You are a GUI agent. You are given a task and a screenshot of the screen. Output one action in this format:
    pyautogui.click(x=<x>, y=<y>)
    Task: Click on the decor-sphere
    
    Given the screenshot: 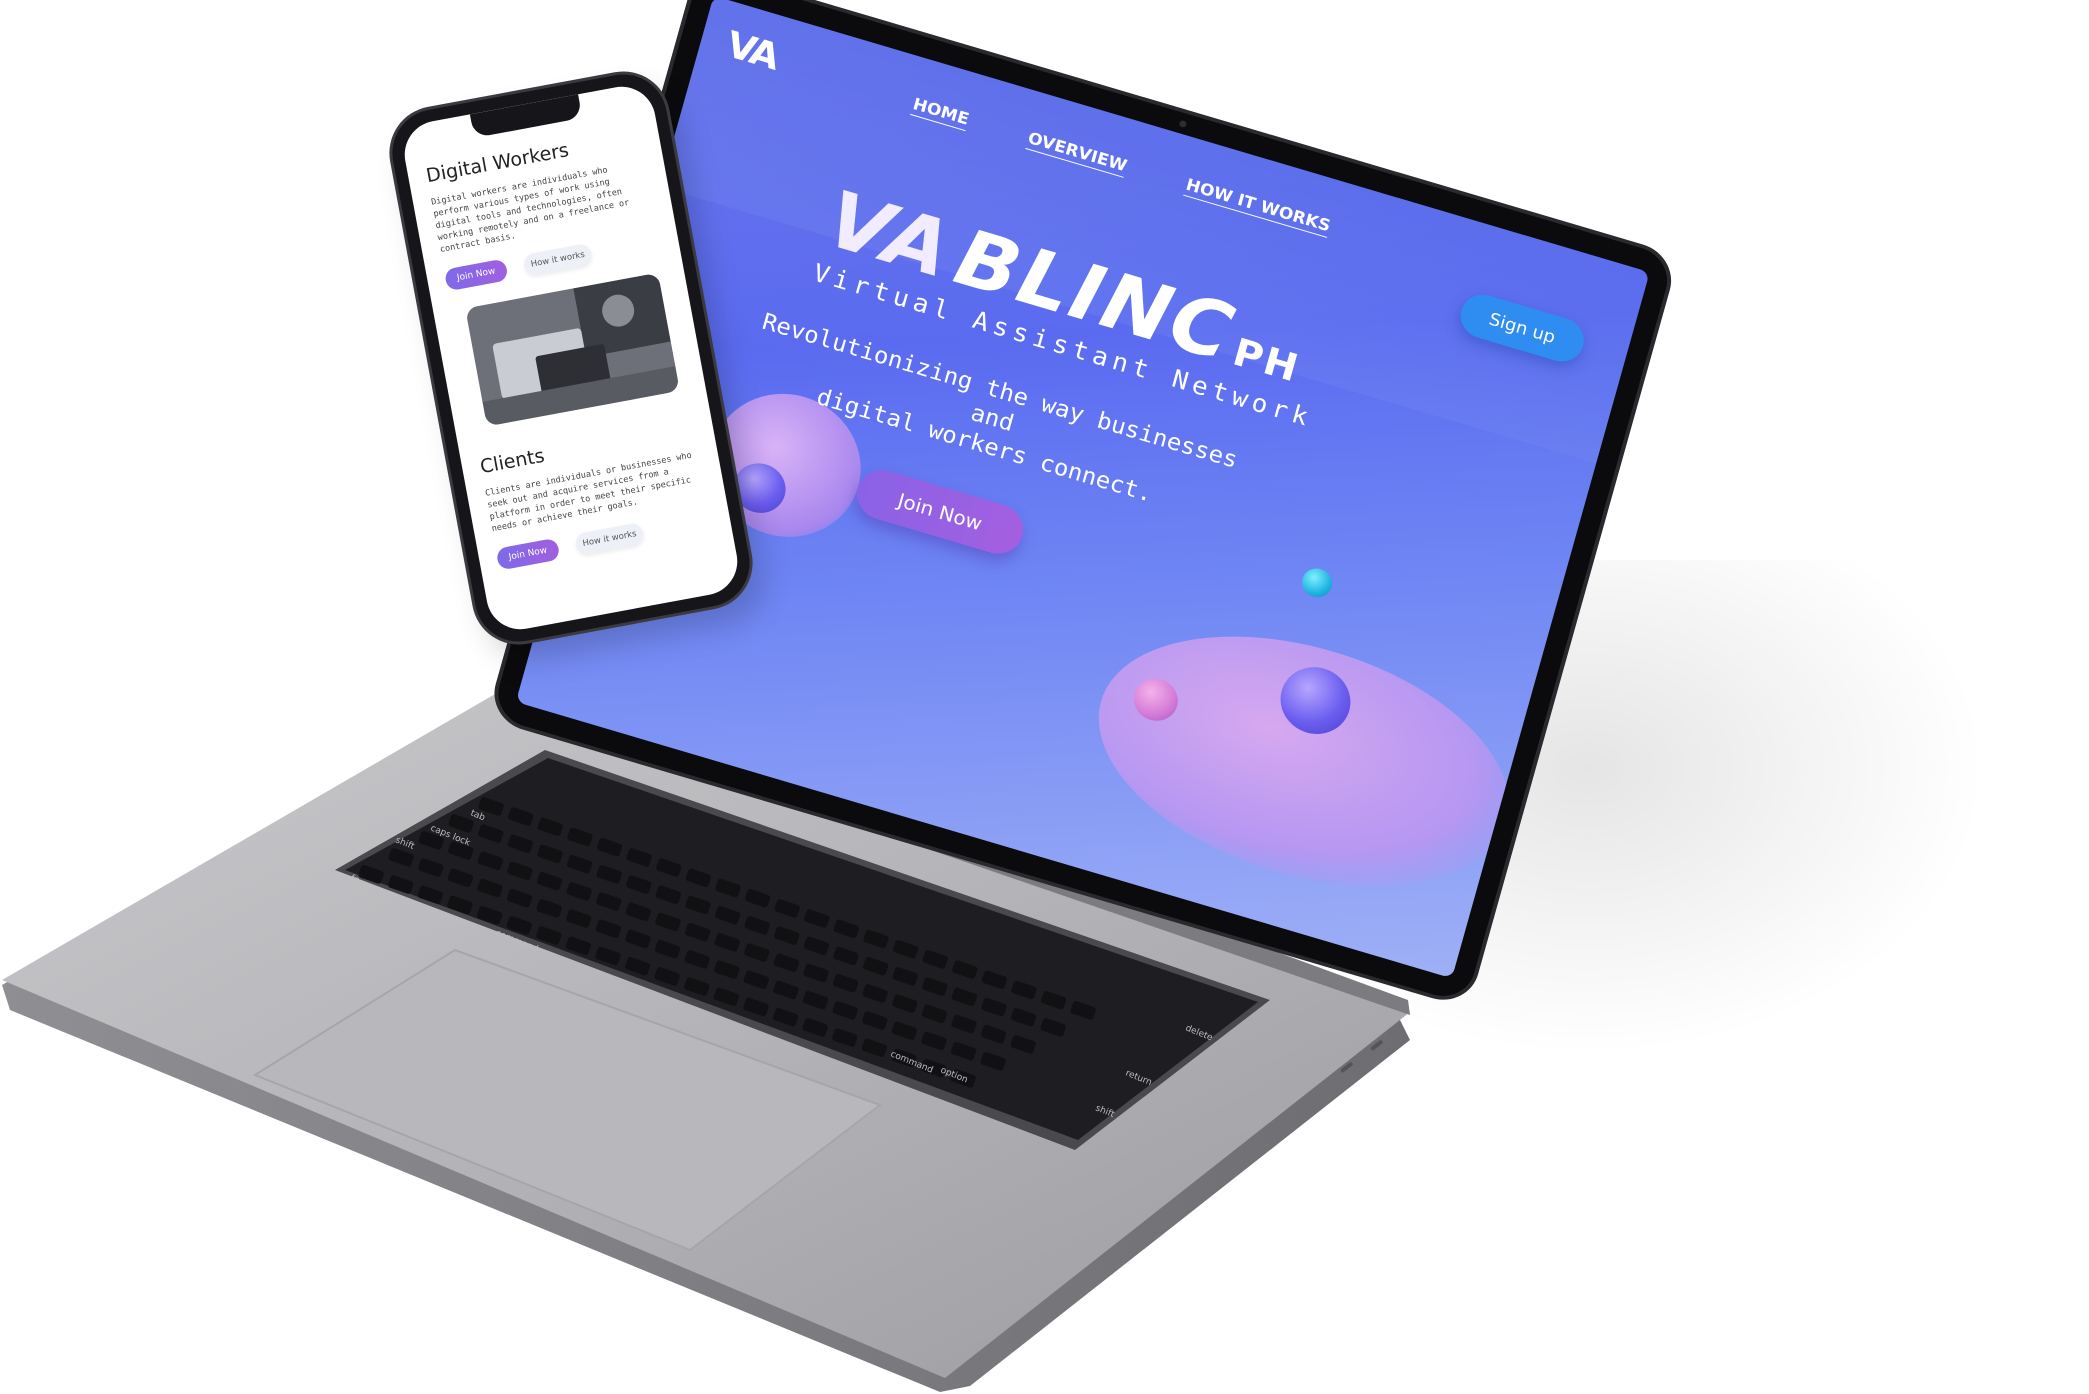 What is the action you would take?
    pyautogui.click(x=1317, y=582)
    